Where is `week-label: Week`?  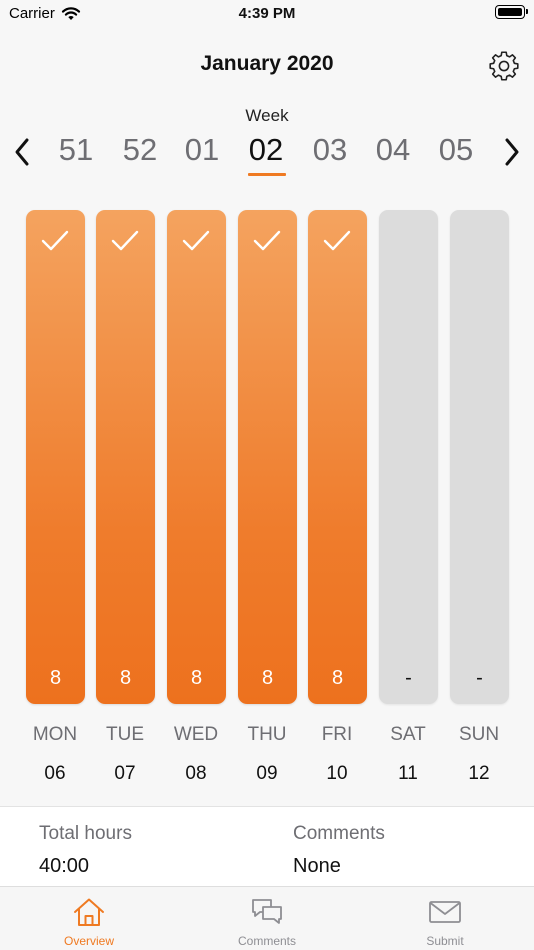
week-label: Week is located at coordinates (267, 115).